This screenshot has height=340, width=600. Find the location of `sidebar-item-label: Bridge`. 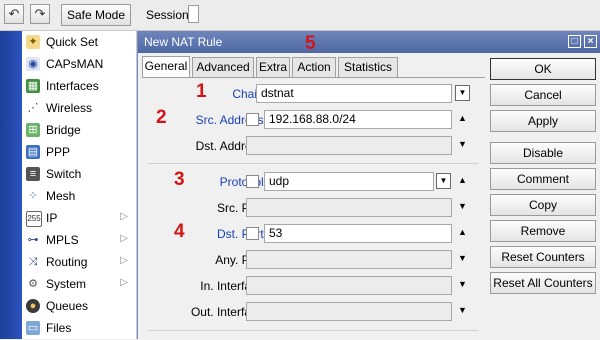

sidebar-item-label: Bridge is located at coordinates (63, 130).